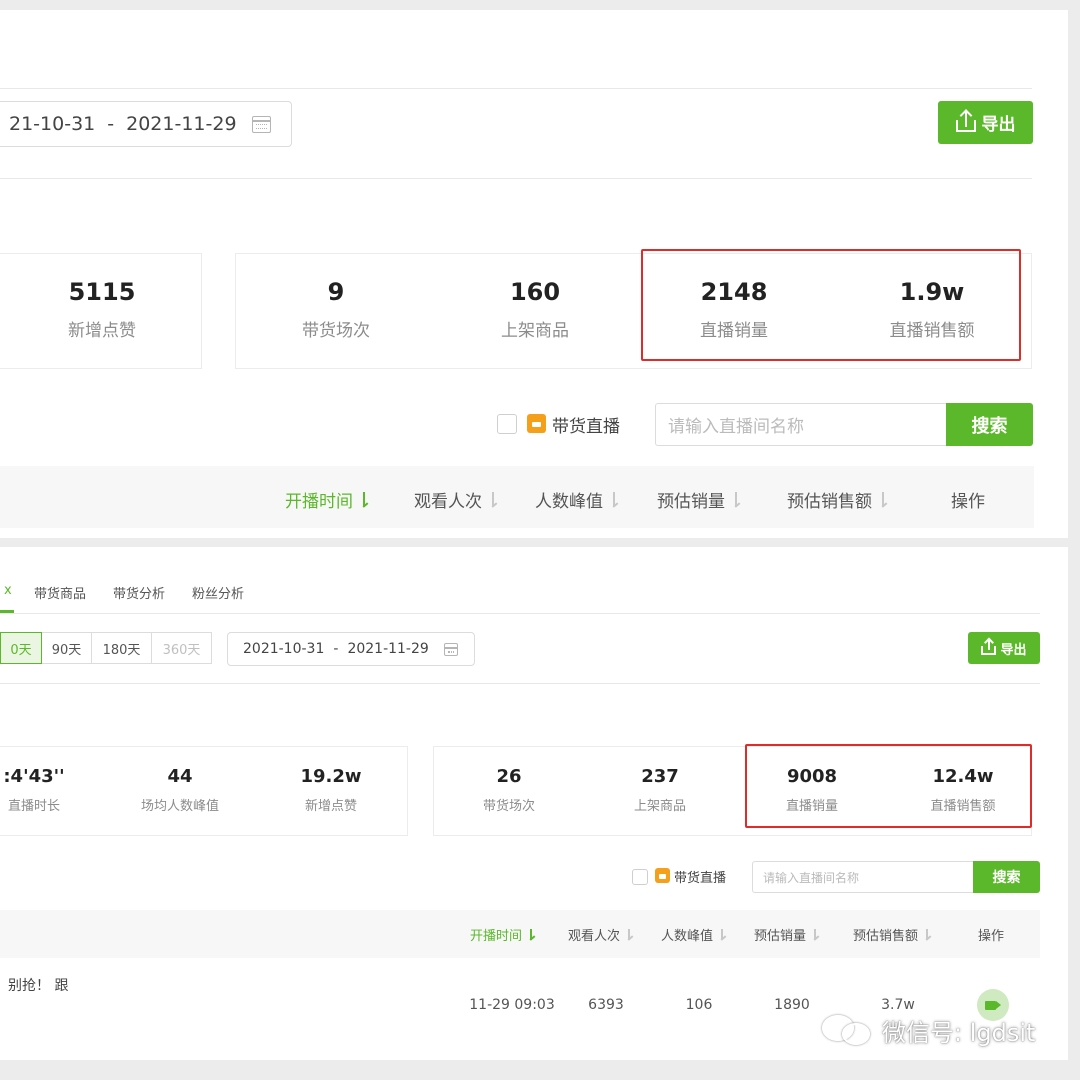 This screenshot has width=1080, height=1080. Describe the element at coordinates (336, 292) in the screenshot. I see `stat-value: 9` at that location.